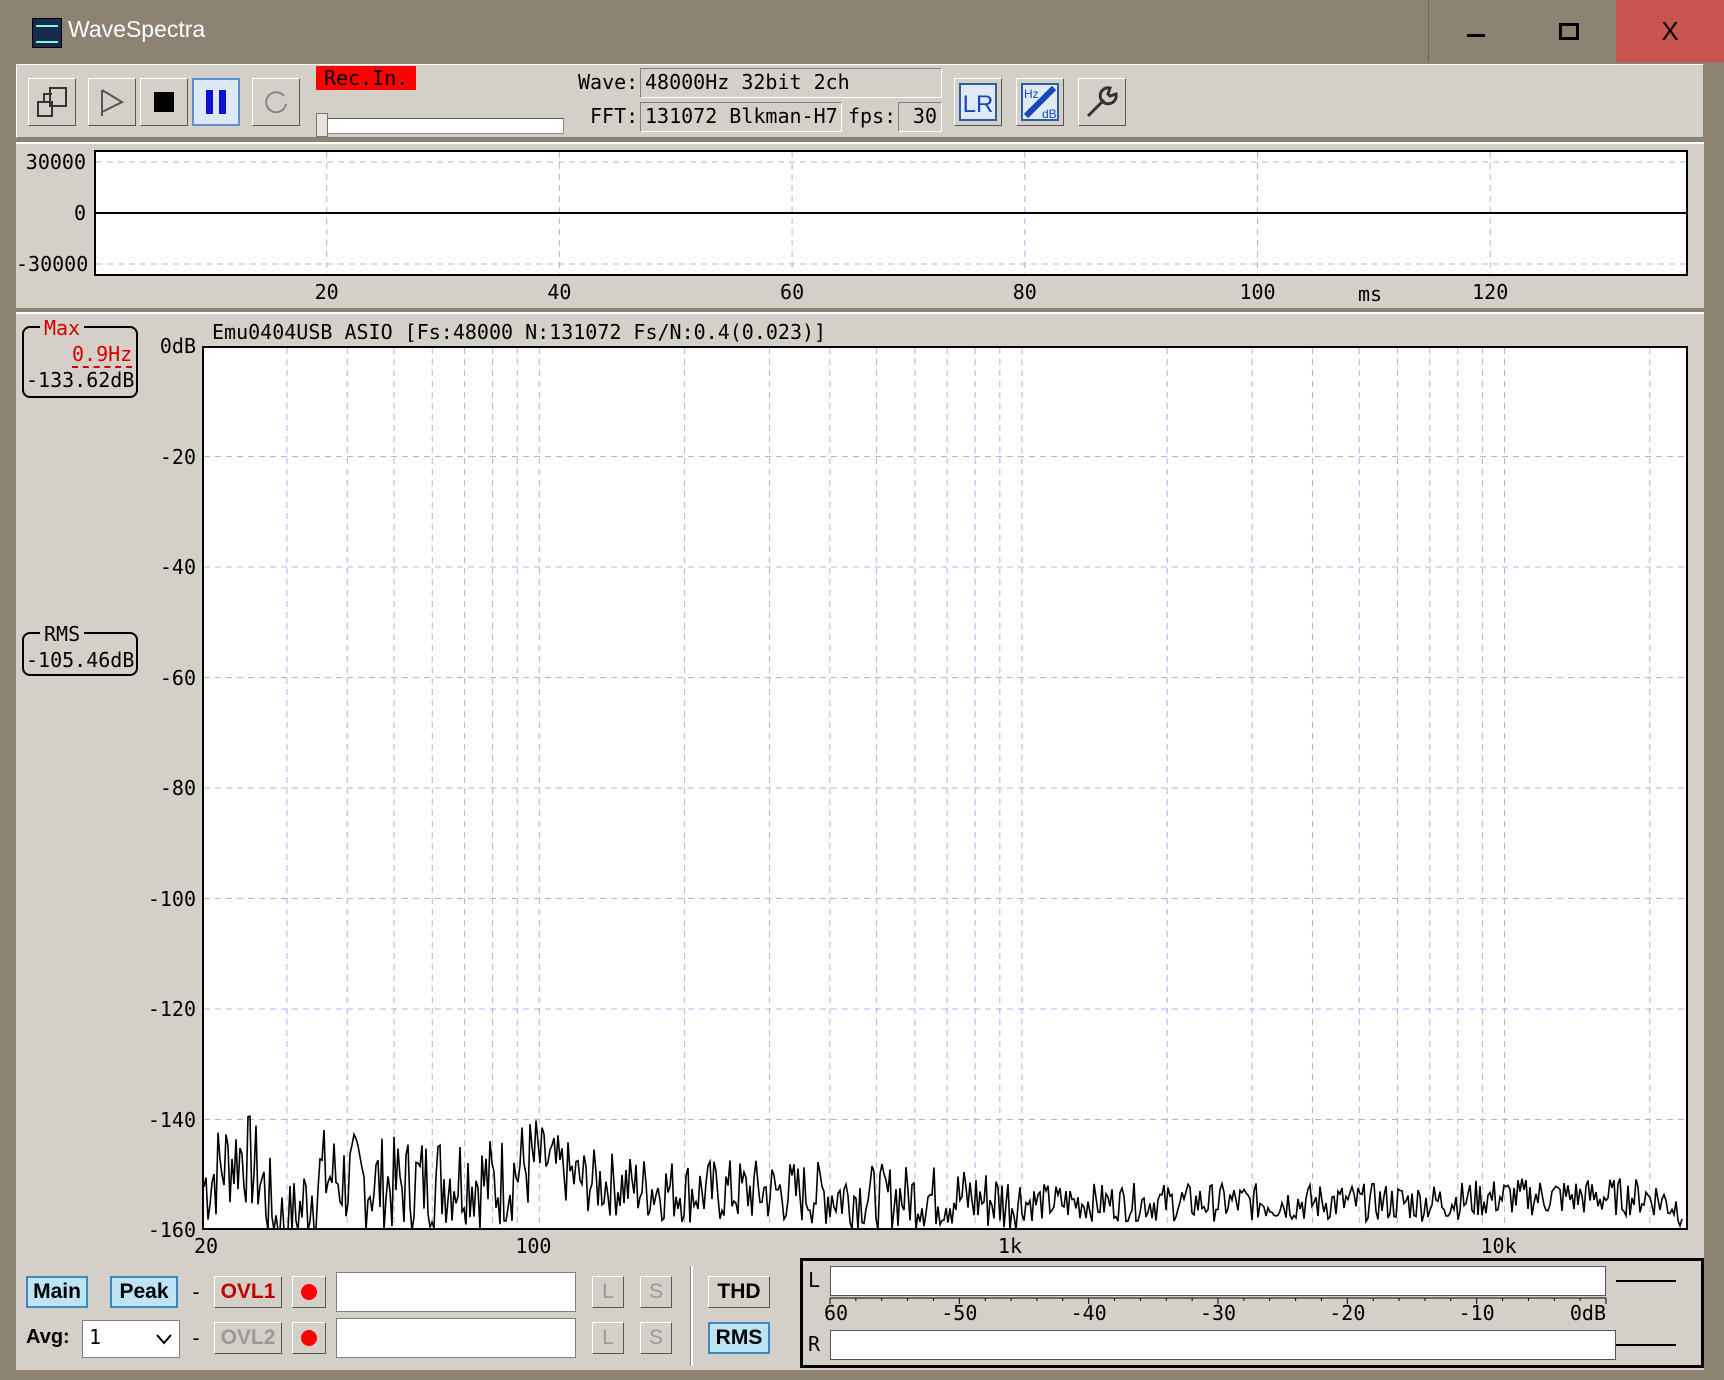 The image size is (1724, 1380). I want to click on meter-tick-label: -50, so click(959, 1313).